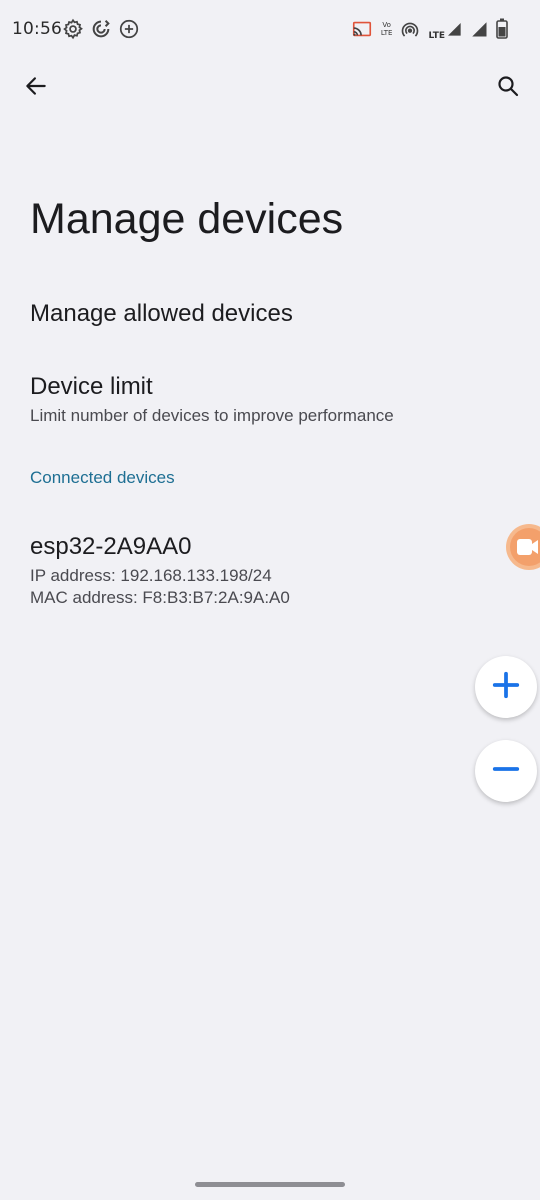 The height and width of the screenshot is (1200, 540). Describe the element at coordinates (91, 386) in the screenshot. I see `device-limit-title: Device limit` at that location.